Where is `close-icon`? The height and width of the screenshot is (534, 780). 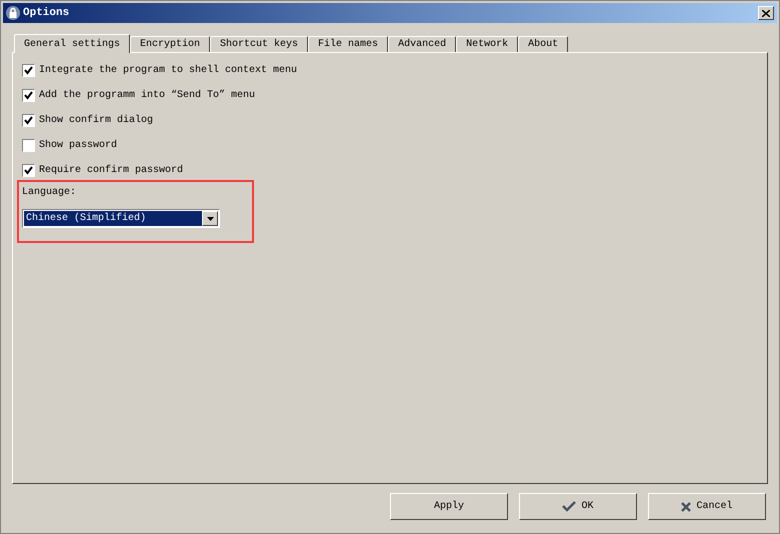
close-icon is located at coordinates (766, 13).